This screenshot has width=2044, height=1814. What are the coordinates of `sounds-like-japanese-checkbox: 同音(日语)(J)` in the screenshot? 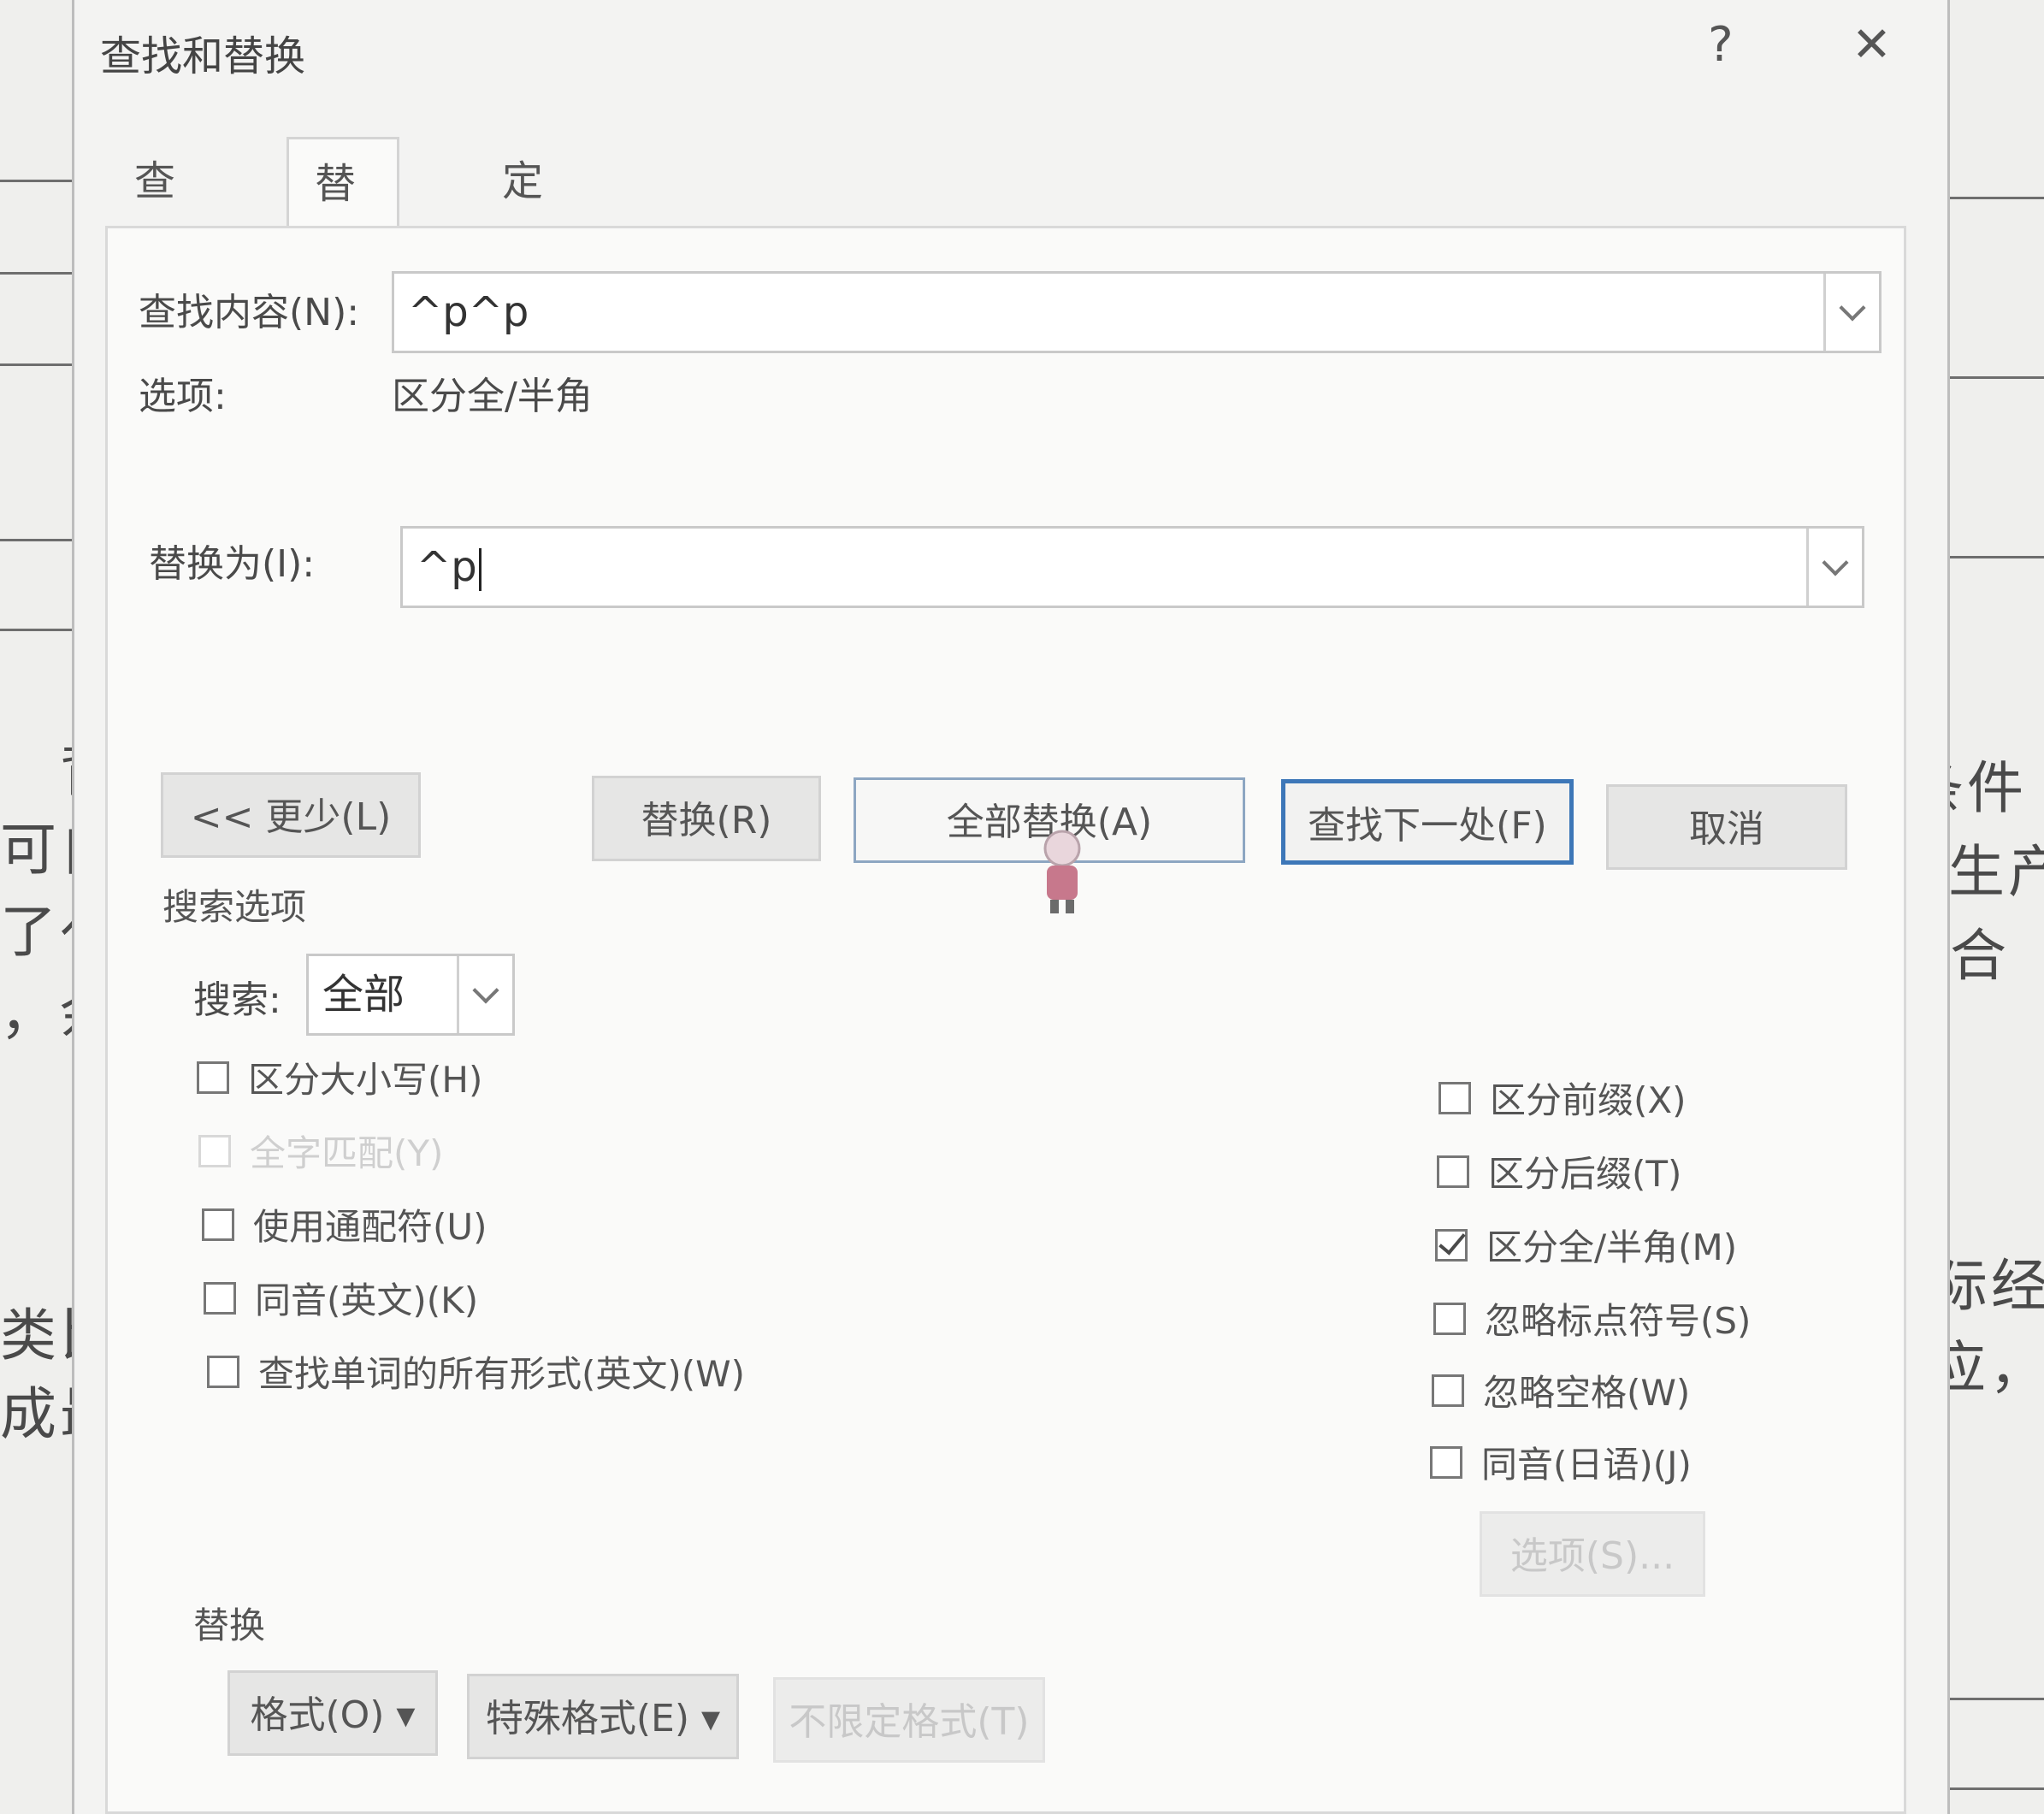 It's located at (1561, 1462).